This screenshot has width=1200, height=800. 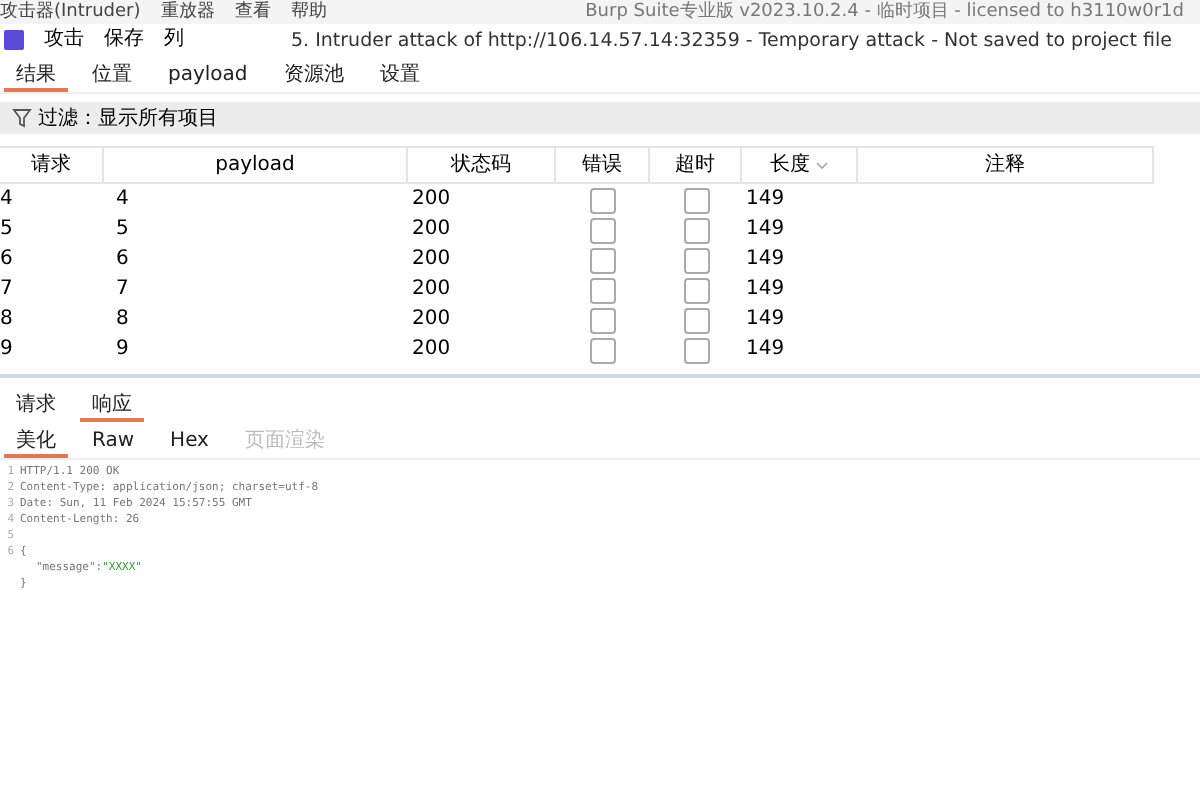 I want to click on tab: Hex, so click(x=189, y=440).